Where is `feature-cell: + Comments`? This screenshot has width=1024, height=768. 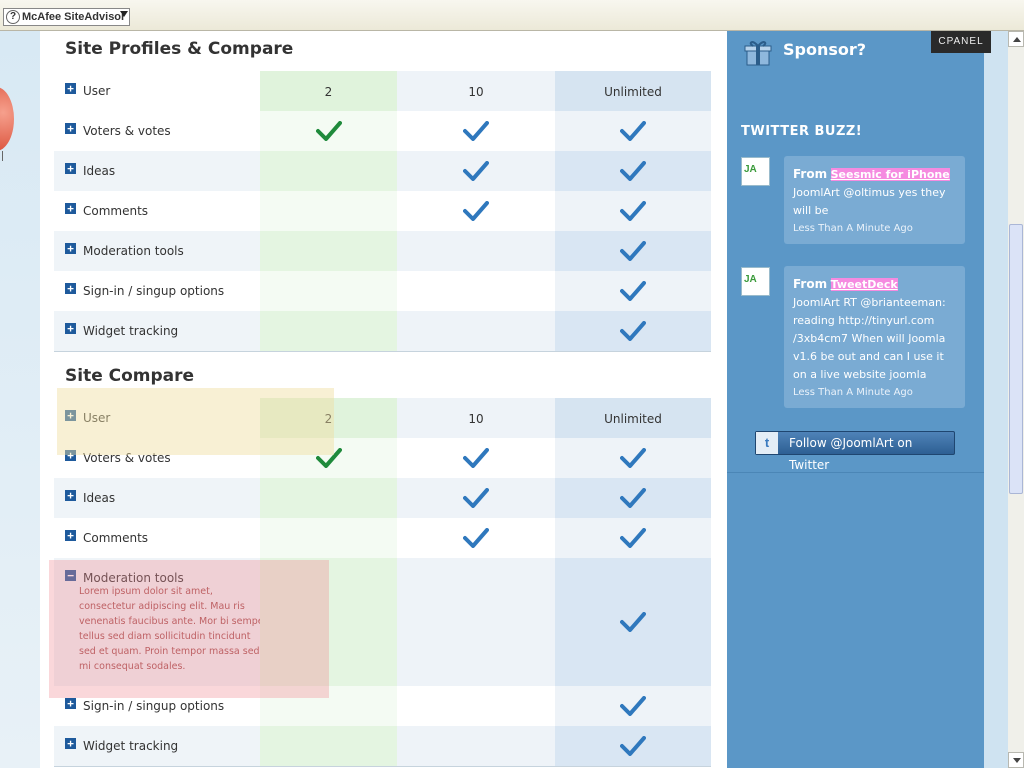
feature-cell: + Comments is located at coordinates (157, 538).